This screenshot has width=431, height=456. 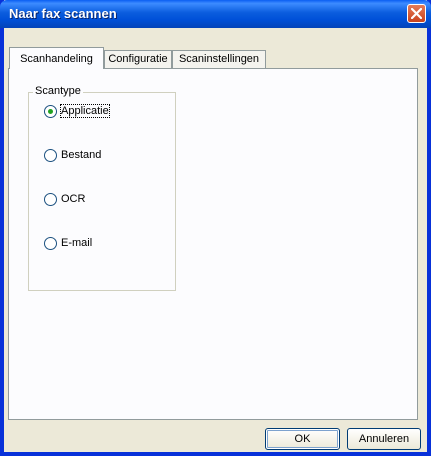 What do you see at coordinates (81, 155) in the screenshot?
I see `radio-label: Bestand` at bounding box center [81, 155].